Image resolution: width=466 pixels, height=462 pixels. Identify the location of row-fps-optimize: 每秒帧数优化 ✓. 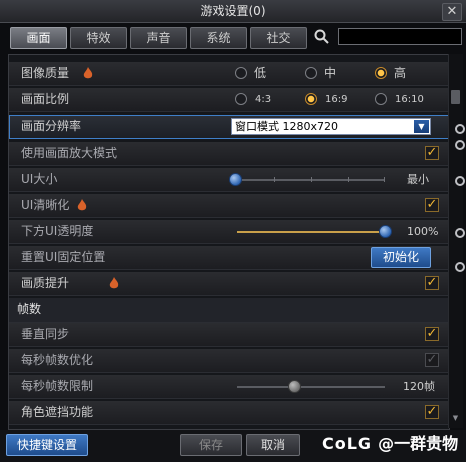
(229, 361).